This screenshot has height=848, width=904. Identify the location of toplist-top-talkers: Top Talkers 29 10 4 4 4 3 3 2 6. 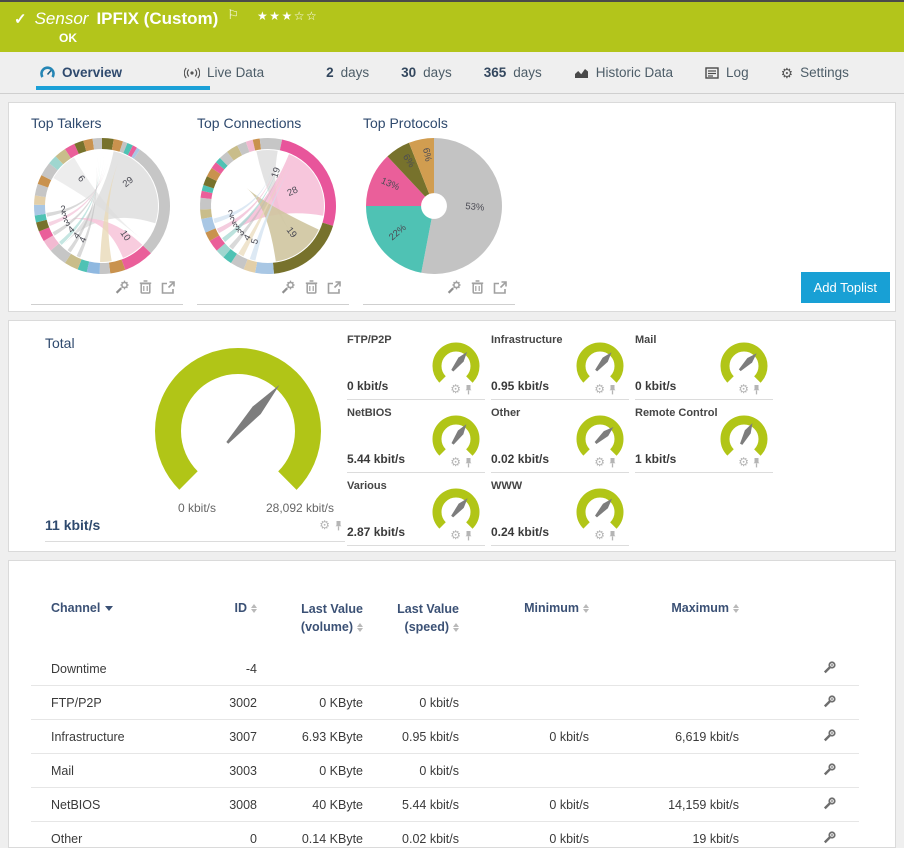
(107, 210).